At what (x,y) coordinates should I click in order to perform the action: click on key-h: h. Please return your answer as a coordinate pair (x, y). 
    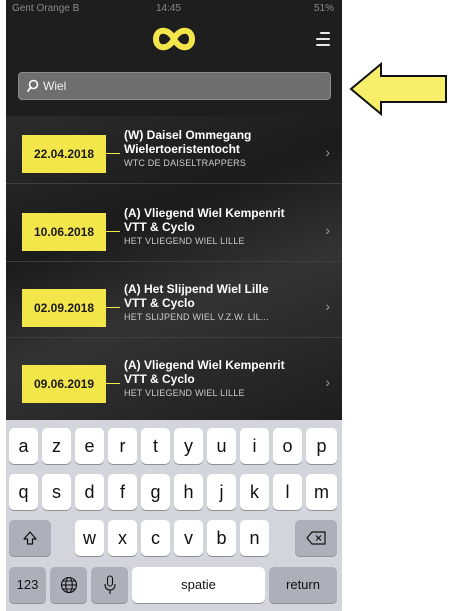
    Looking at the image, I should click on (188, 492).